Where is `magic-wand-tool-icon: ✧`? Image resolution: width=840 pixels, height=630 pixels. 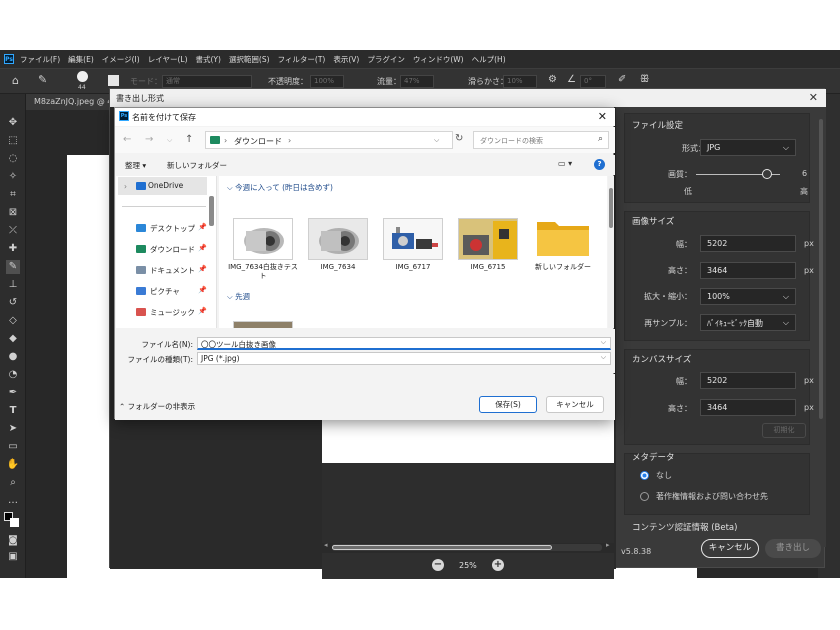 magic-wand-tool-icon: ✧ is located at coordinates (13, 177).